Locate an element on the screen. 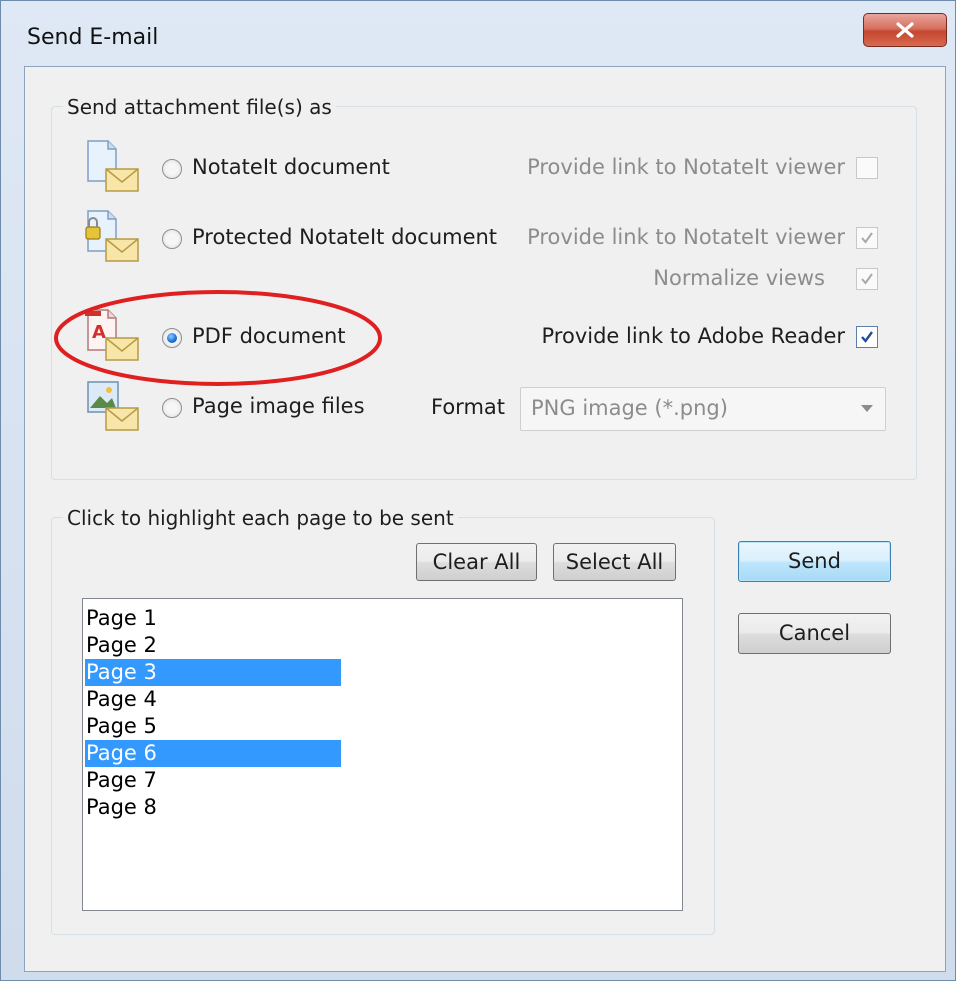 This screenshot has height=981, width=956. close-button is located at coordinates (905, 30).